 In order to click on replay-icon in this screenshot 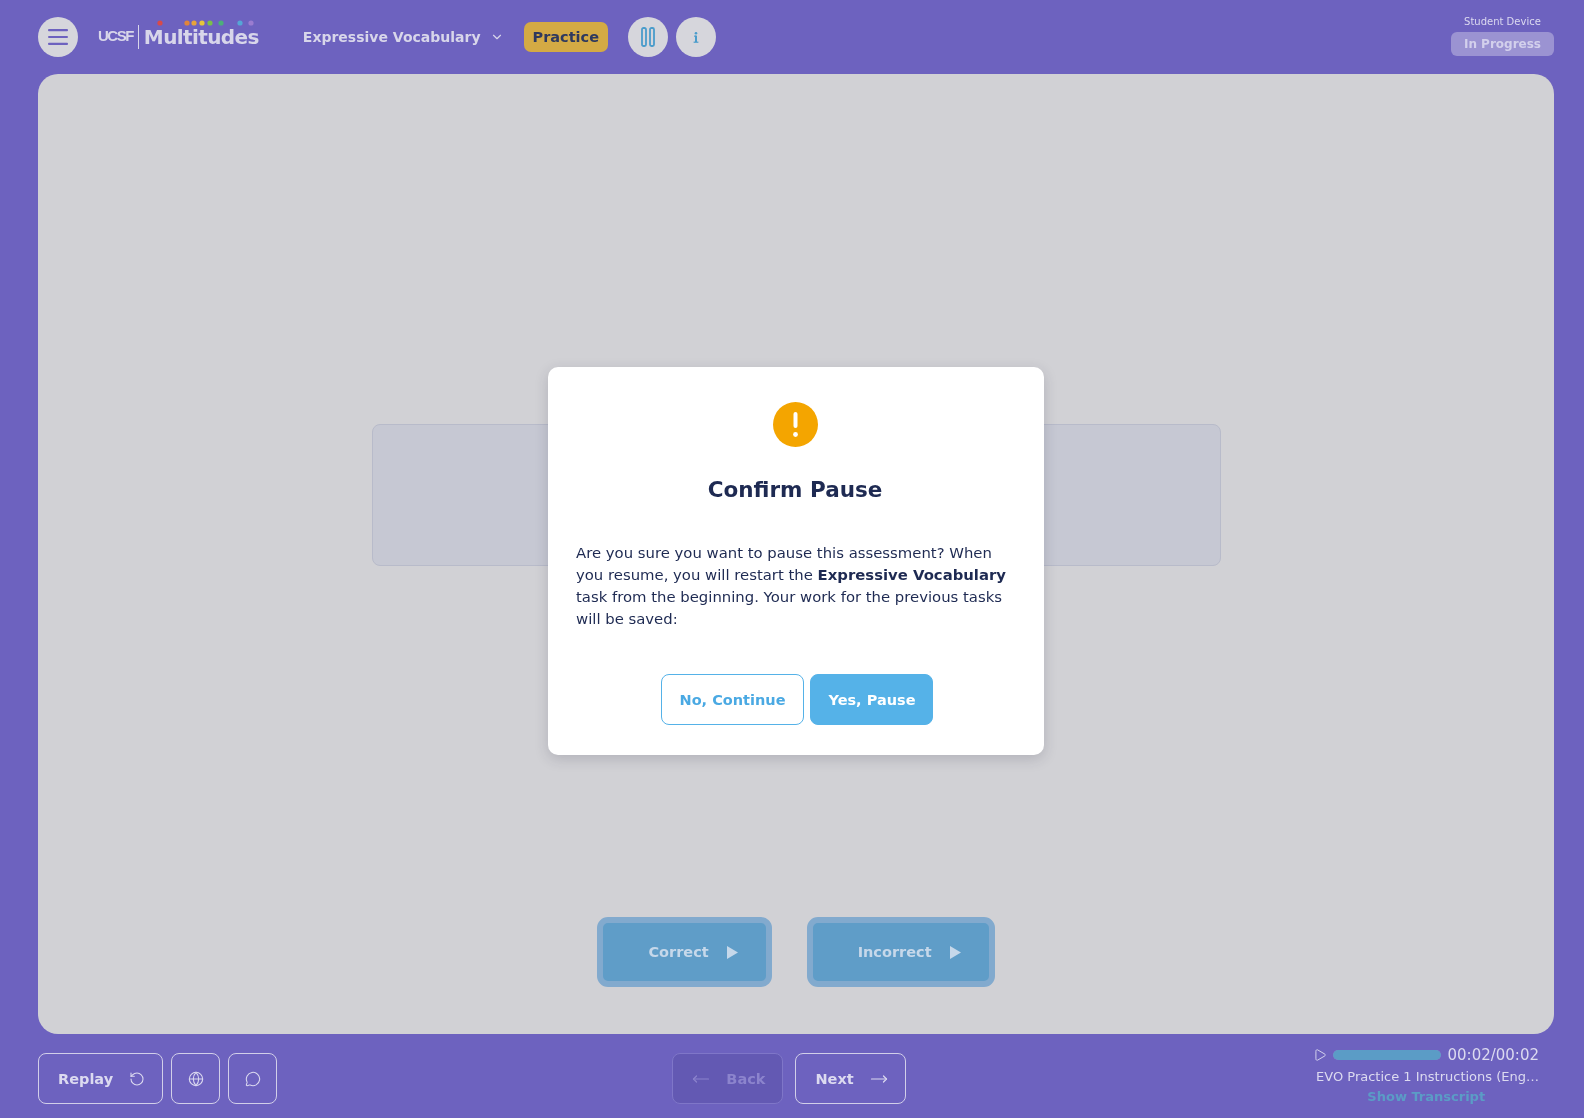, I will do `click(137, 1078)`.